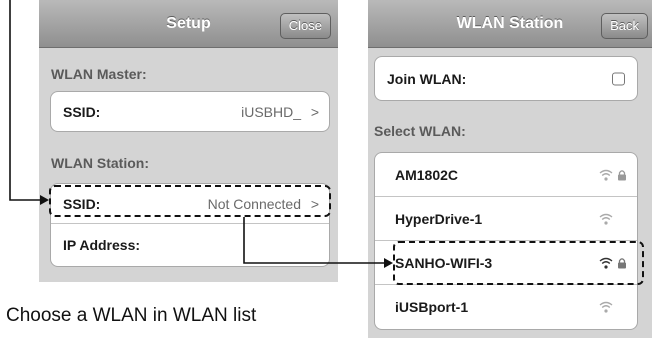 This screenshot has height=338, width=652. I want to click on arrow-line-left, so click(25, 100).